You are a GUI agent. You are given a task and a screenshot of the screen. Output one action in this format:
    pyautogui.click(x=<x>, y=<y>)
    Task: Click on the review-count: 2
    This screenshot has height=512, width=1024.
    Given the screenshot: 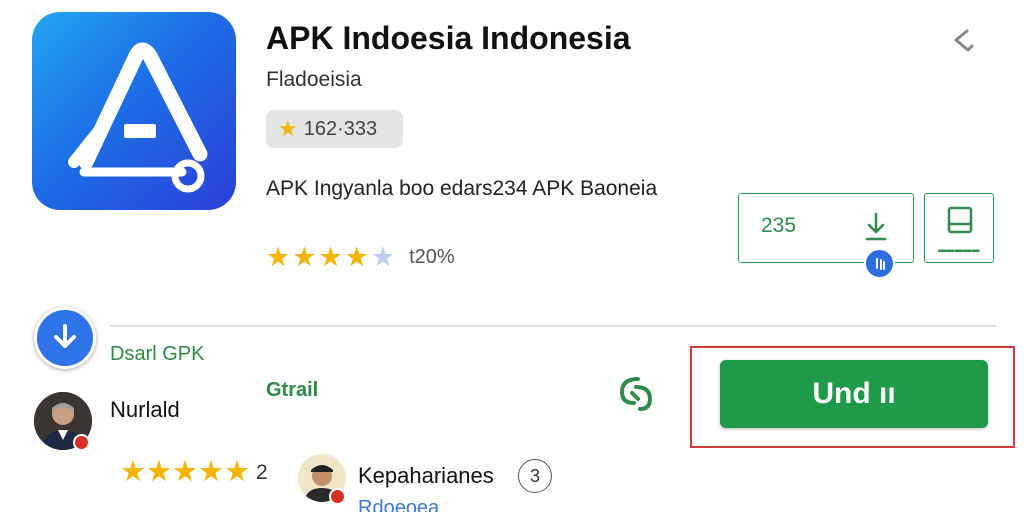 What is the action you would take?
    pyautogui.click(x=262, y=472)
    